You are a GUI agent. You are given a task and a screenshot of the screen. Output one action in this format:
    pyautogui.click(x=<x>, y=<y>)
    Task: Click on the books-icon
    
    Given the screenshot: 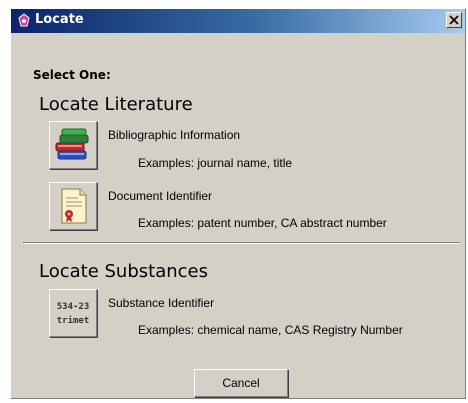 What is the action you would take?
    pyautogui.click(x=72, y=144)
    